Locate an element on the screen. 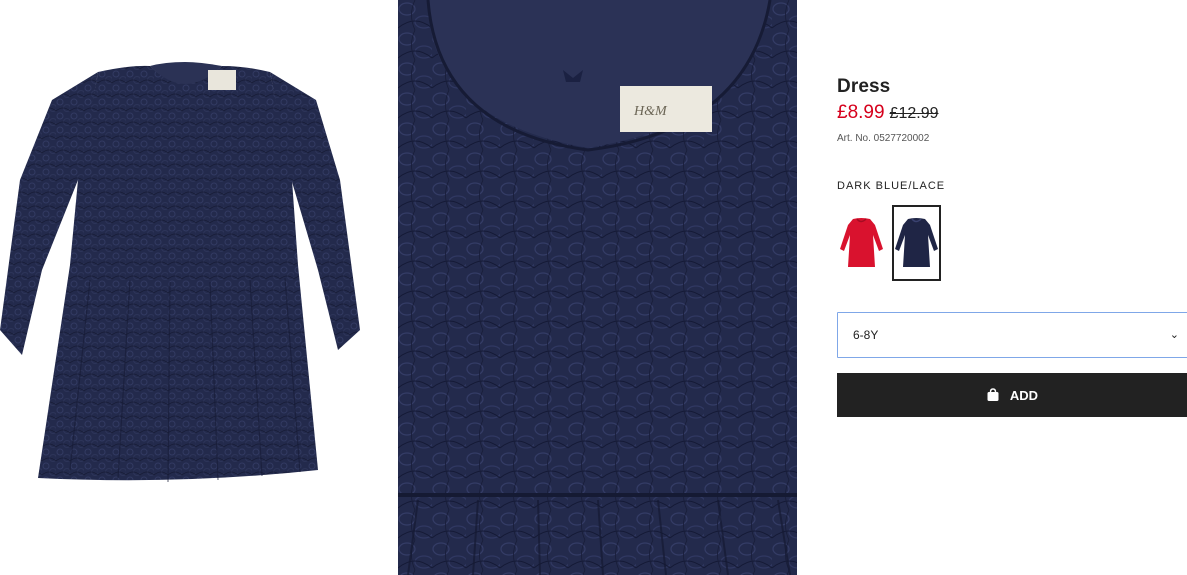  size-select-value: 6-8Y is located at coordinates (866, 335).